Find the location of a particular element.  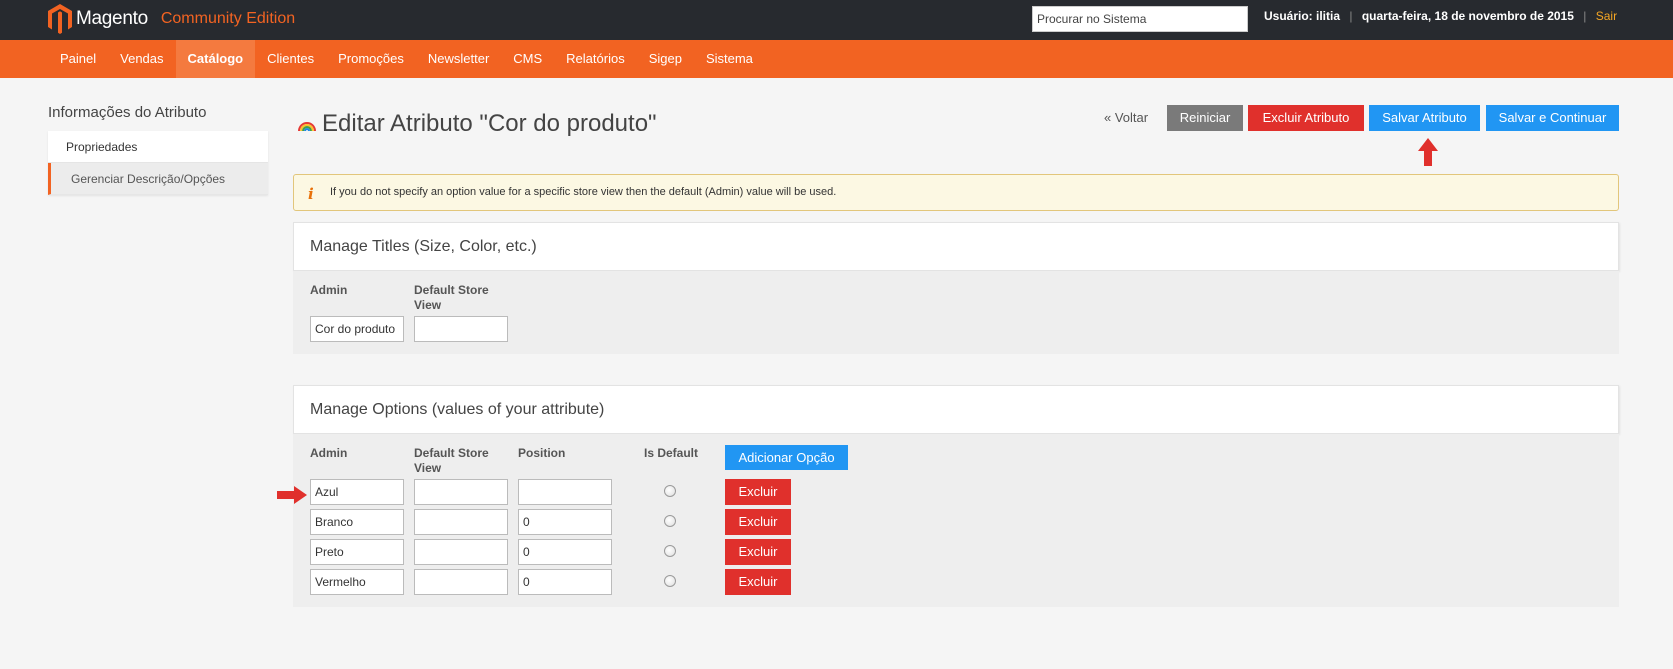

magento-logo-icon is located at coordinates (60, 19).